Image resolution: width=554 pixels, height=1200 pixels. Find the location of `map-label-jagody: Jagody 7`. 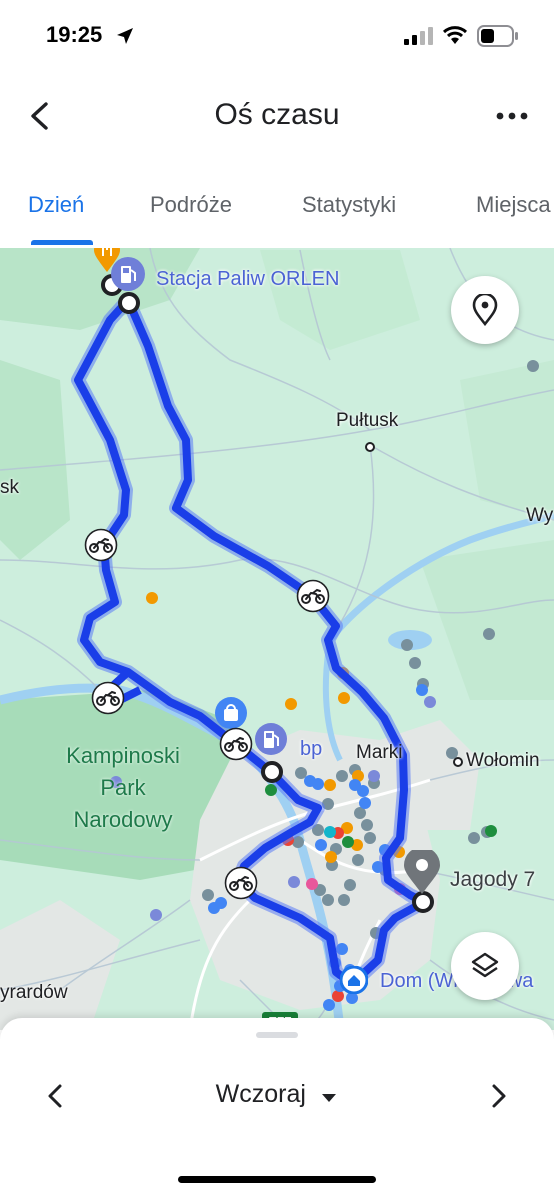

map-label-jagody: Jagody 7 is located at coordinates (492, 880).